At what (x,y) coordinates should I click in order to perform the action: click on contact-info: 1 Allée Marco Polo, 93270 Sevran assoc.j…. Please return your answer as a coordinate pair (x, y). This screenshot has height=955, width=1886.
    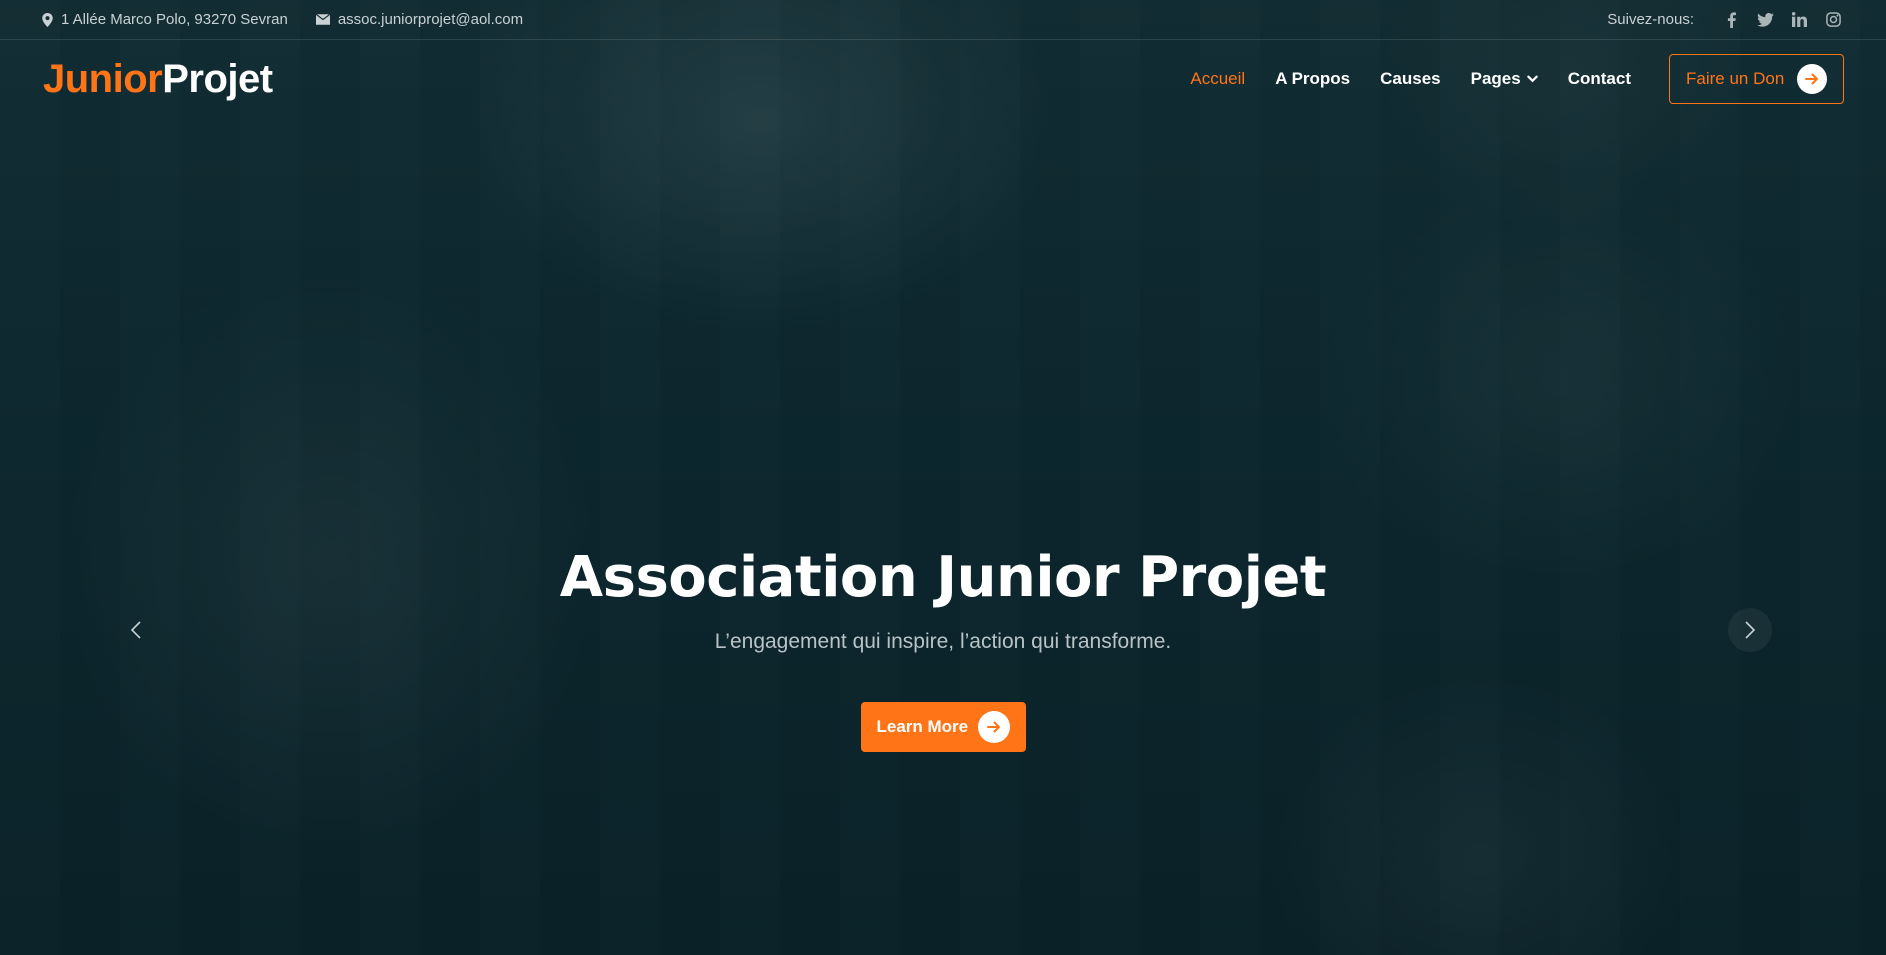
    Looking at the image, I should click on (296, 19).